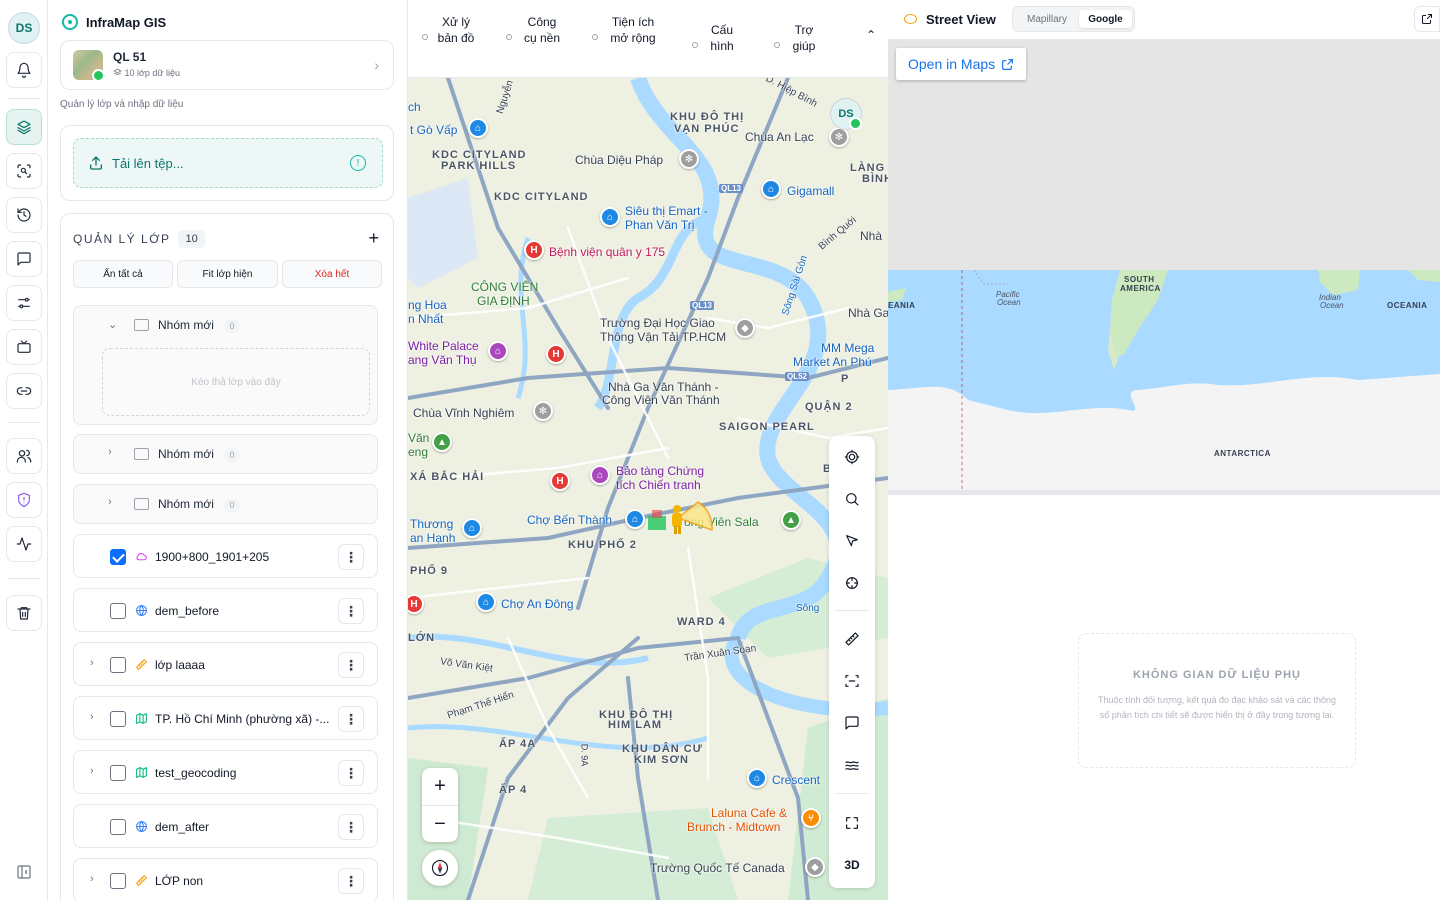  I want to click on museum-pin-icon: ⌂, so click(600, 475).